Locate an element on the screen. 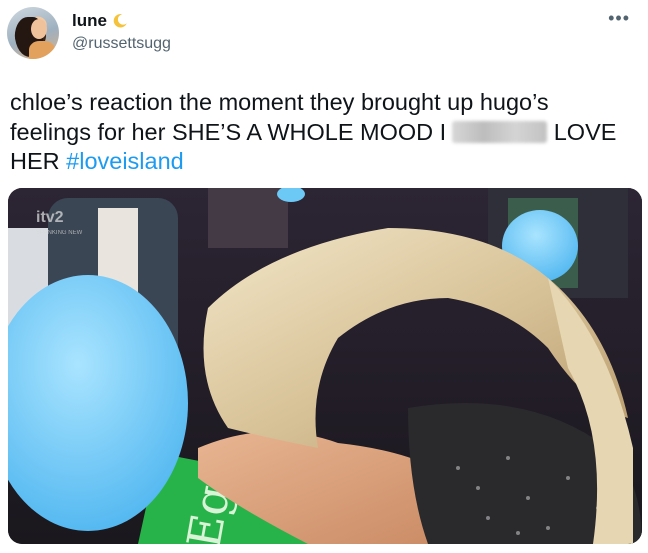 The height and width of the screenshot is (553, 648). display-name: lune is located at coordinates (89, 21).